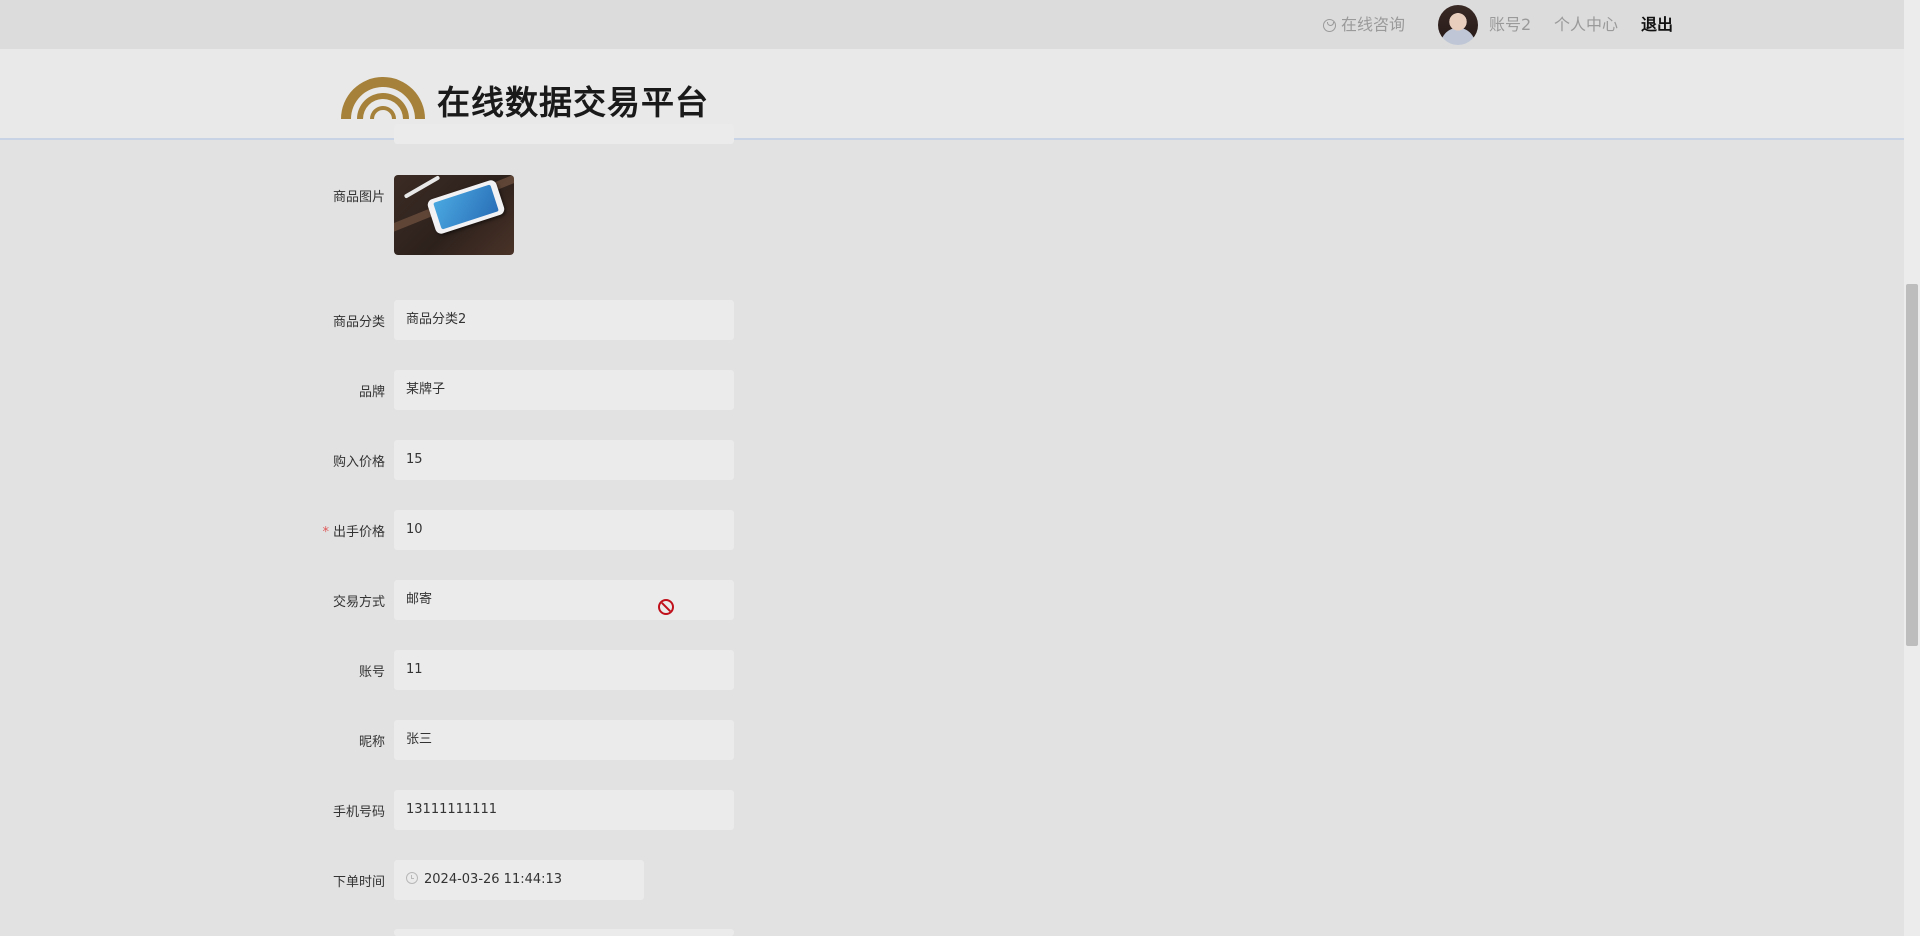  I want to click on account-field: 11, so click(564, 670).